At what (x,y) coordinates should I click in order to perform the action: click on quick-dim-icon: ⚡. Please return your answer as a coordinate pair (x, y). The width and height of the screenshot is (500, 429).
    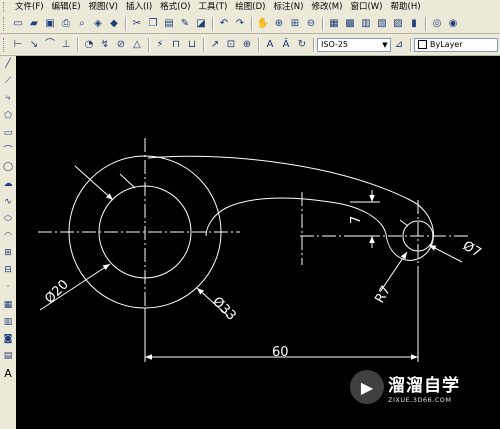
    Looking at the image, I should click on (160, 45).